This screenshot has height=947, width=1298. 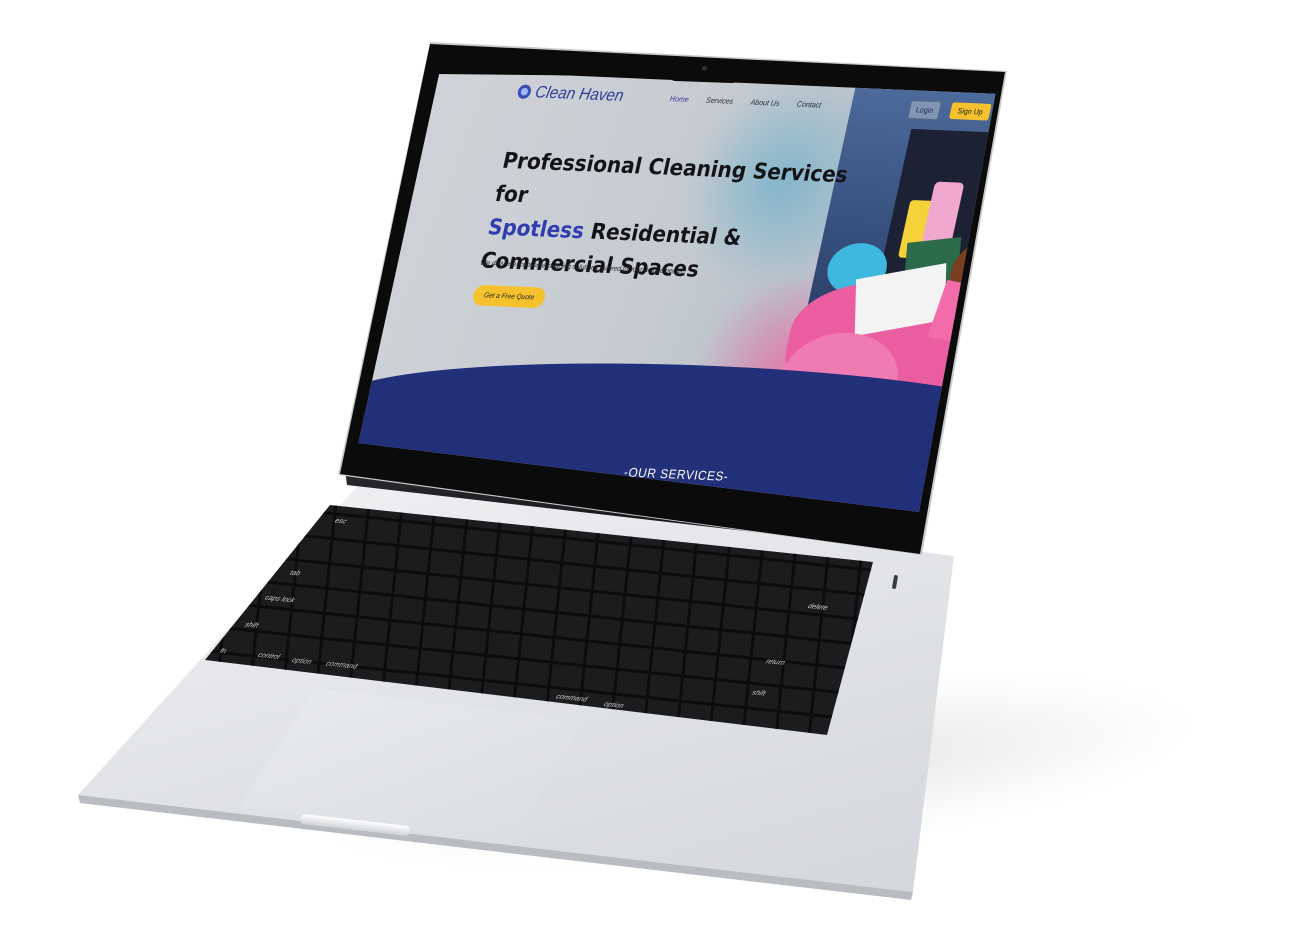 What do you see at coordinates (809, 105) in the screenshot?
I see `nav-link-contact: Contact` at bounding box center [809, 105].